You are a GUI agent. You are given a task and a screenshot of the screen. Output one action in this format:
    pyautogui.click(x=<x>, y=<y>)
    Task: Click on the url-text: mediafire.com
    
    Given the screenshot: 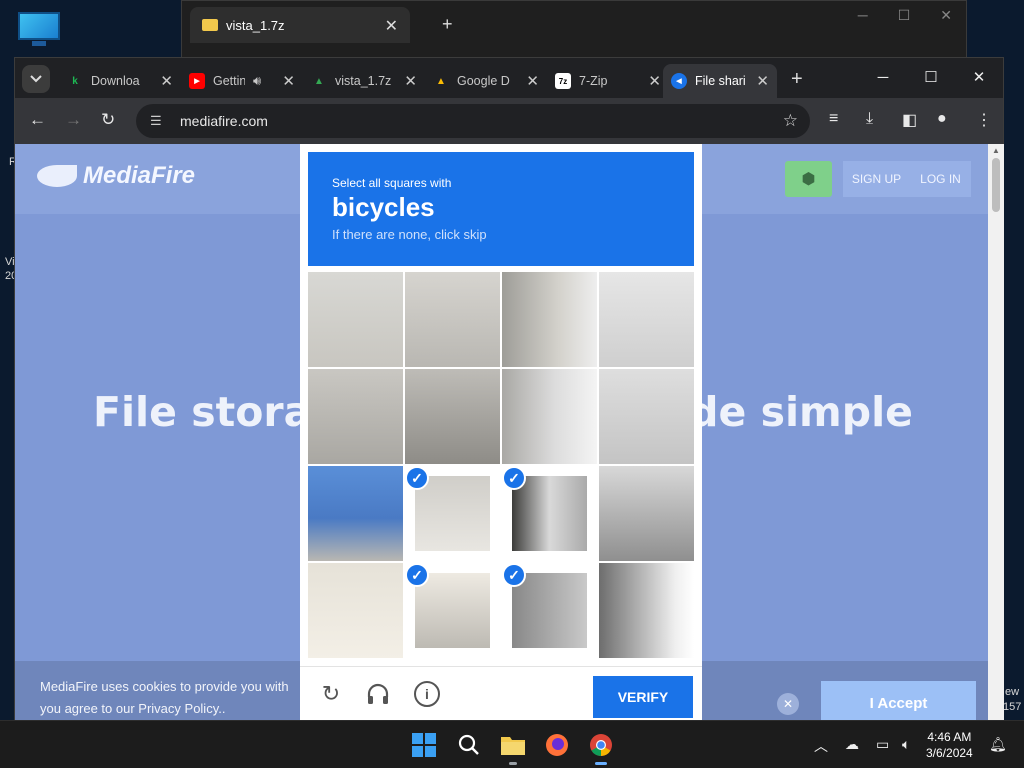 What is the action you would take?
    pyautogui.click(x=224, y=121)
    